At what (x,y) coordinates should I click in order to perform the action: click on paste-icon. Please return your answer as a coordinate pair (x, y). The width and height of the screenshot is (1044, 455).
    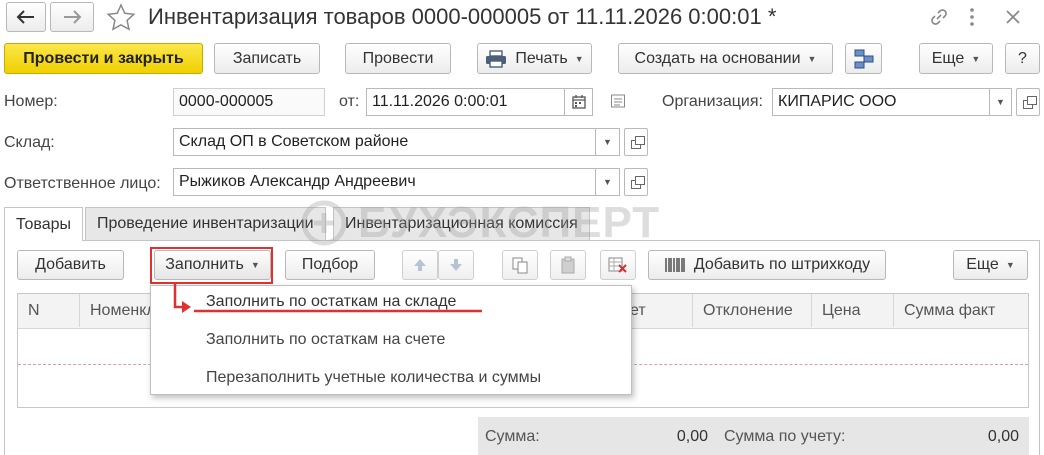
    Looking at the image, I should click on (568, 265).